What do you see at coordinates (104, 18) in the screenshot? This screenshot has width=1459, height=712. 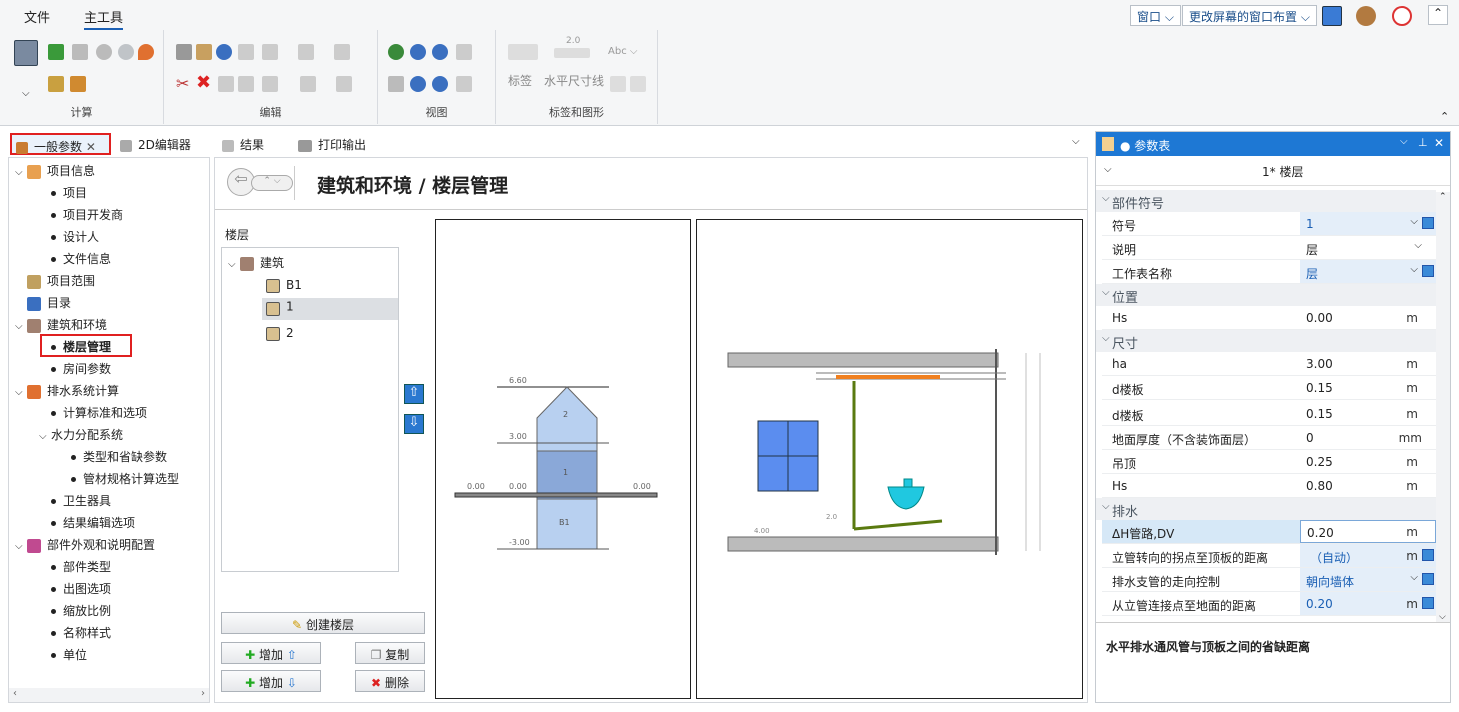 I see `menu-main-tools: 主工具` at bounding box center [104, 18].